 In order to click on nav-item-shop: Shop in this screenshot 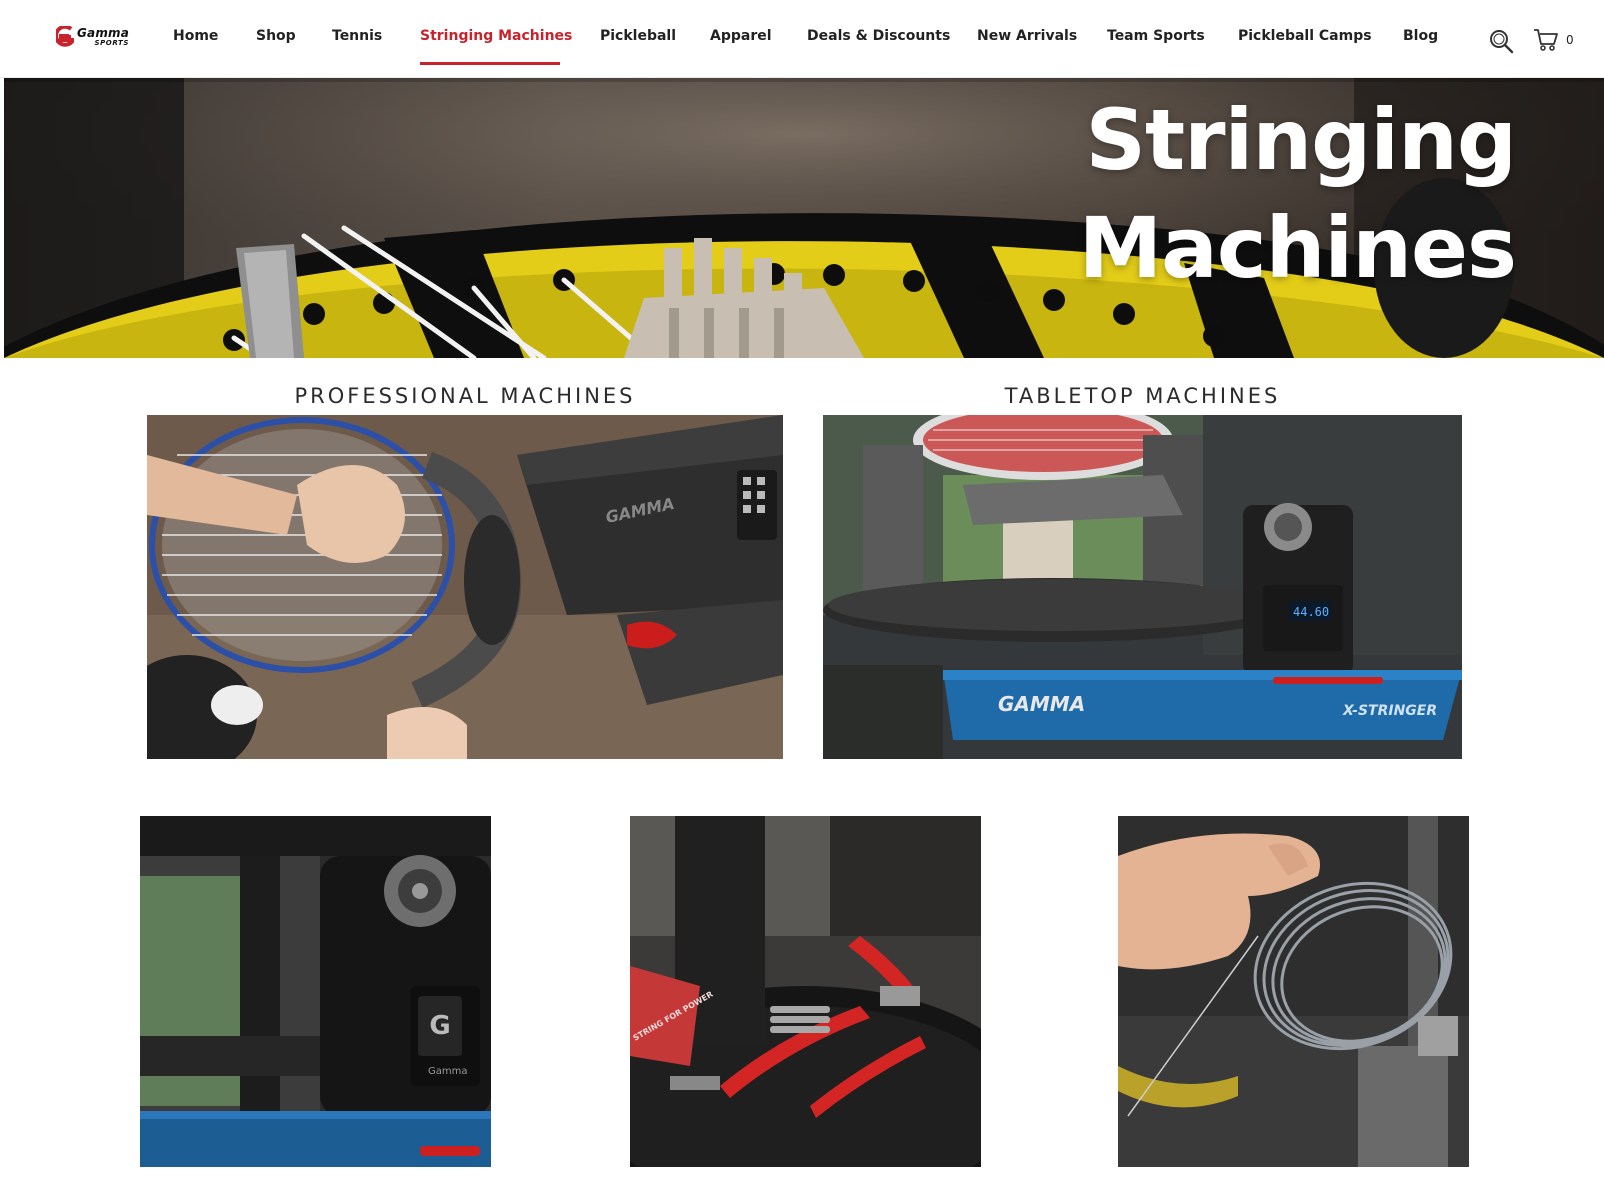, I will do `click(276, 36)`.